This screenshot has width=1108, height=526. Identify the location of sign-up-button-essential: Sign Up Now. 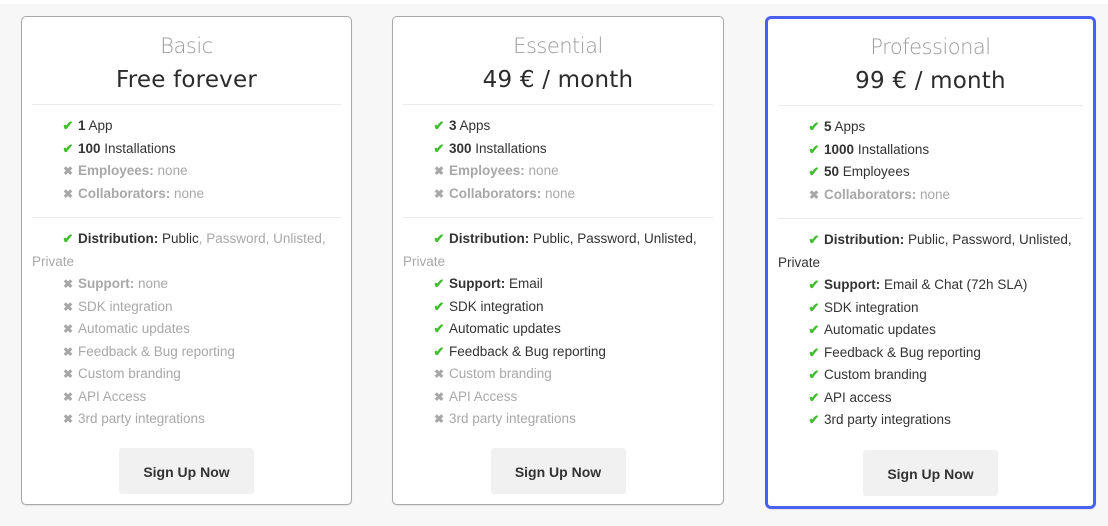
(558, 471).